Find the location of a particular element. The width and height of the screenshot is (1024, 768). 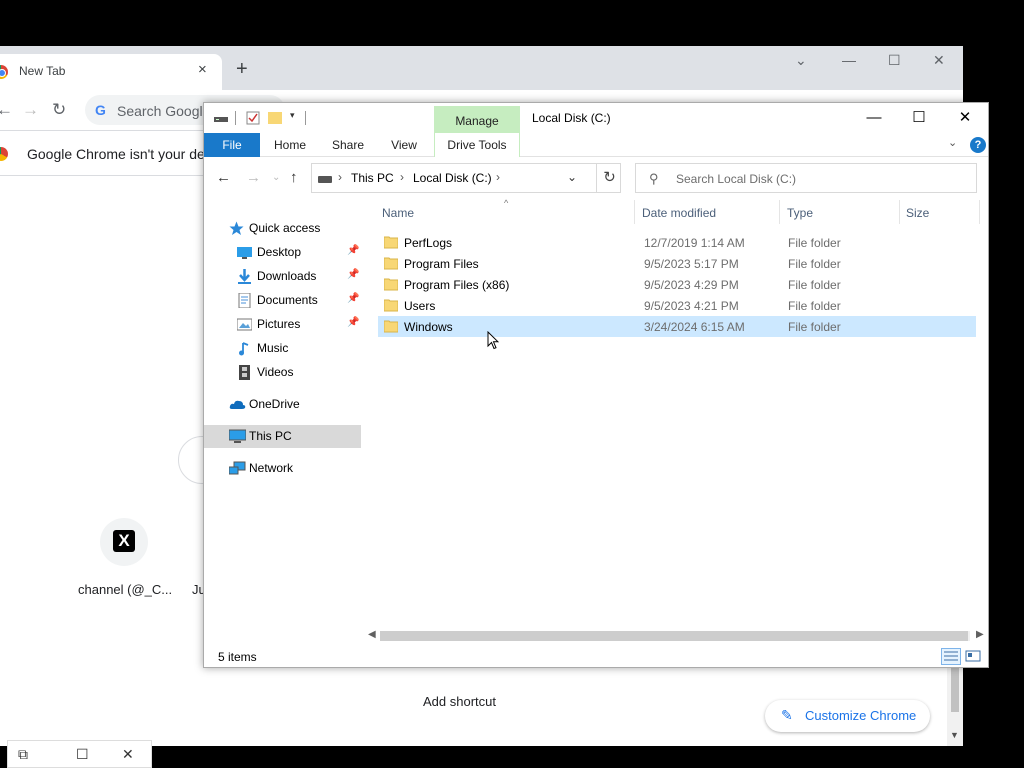

nav-item-downloads: Downloads 📌 is located at coordinates (282, 276).